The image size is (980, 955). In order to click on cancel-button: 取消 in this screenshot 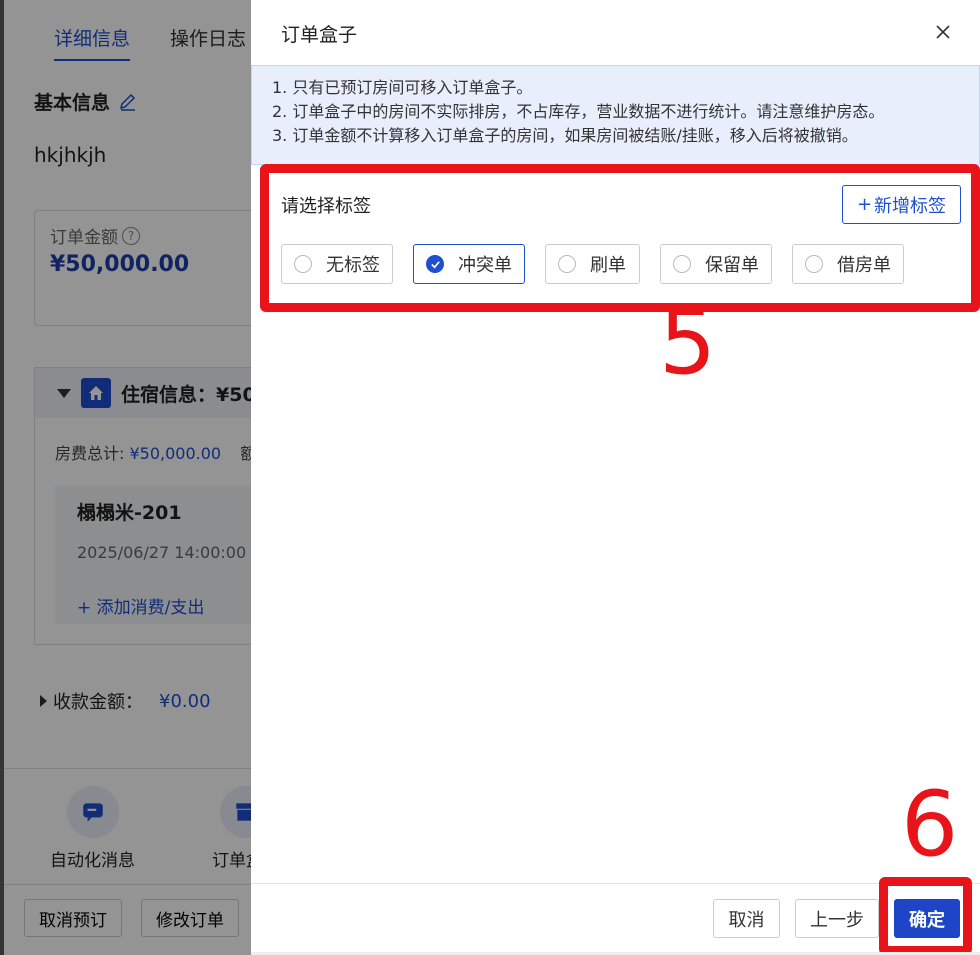, I will do `click(746, 918)`.